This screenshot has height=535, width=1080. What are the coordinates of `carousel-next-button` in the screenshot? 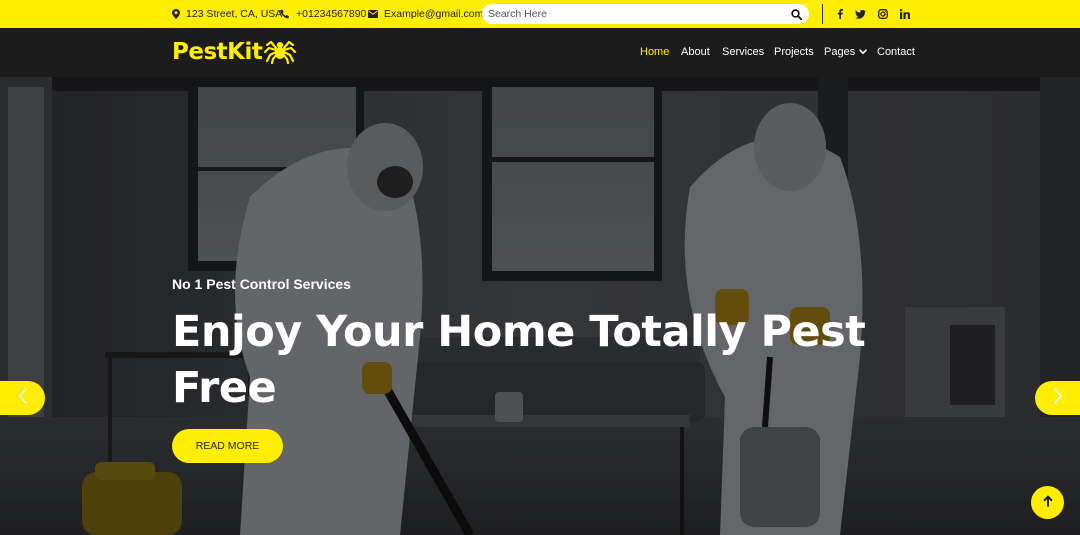 It's located at (1057, 398).